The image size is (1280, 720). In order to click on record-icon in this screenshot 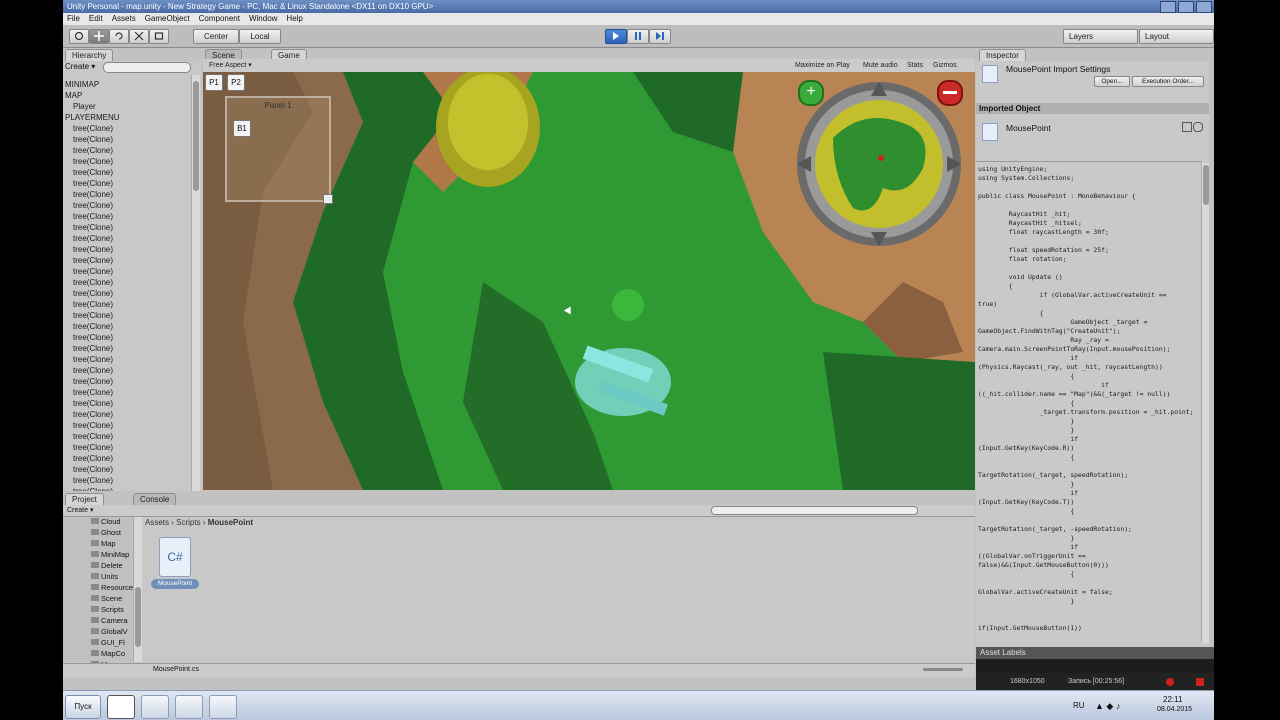, I will do `click(1170, 682)`.